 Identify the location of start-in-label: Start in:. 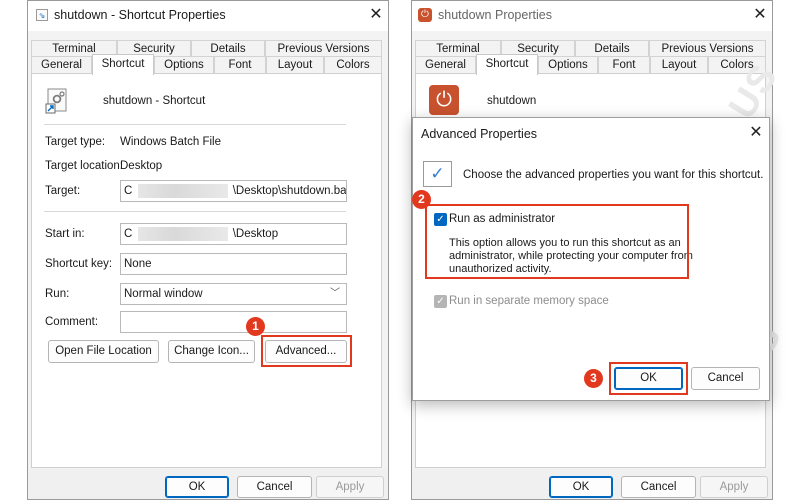
(65, 234).